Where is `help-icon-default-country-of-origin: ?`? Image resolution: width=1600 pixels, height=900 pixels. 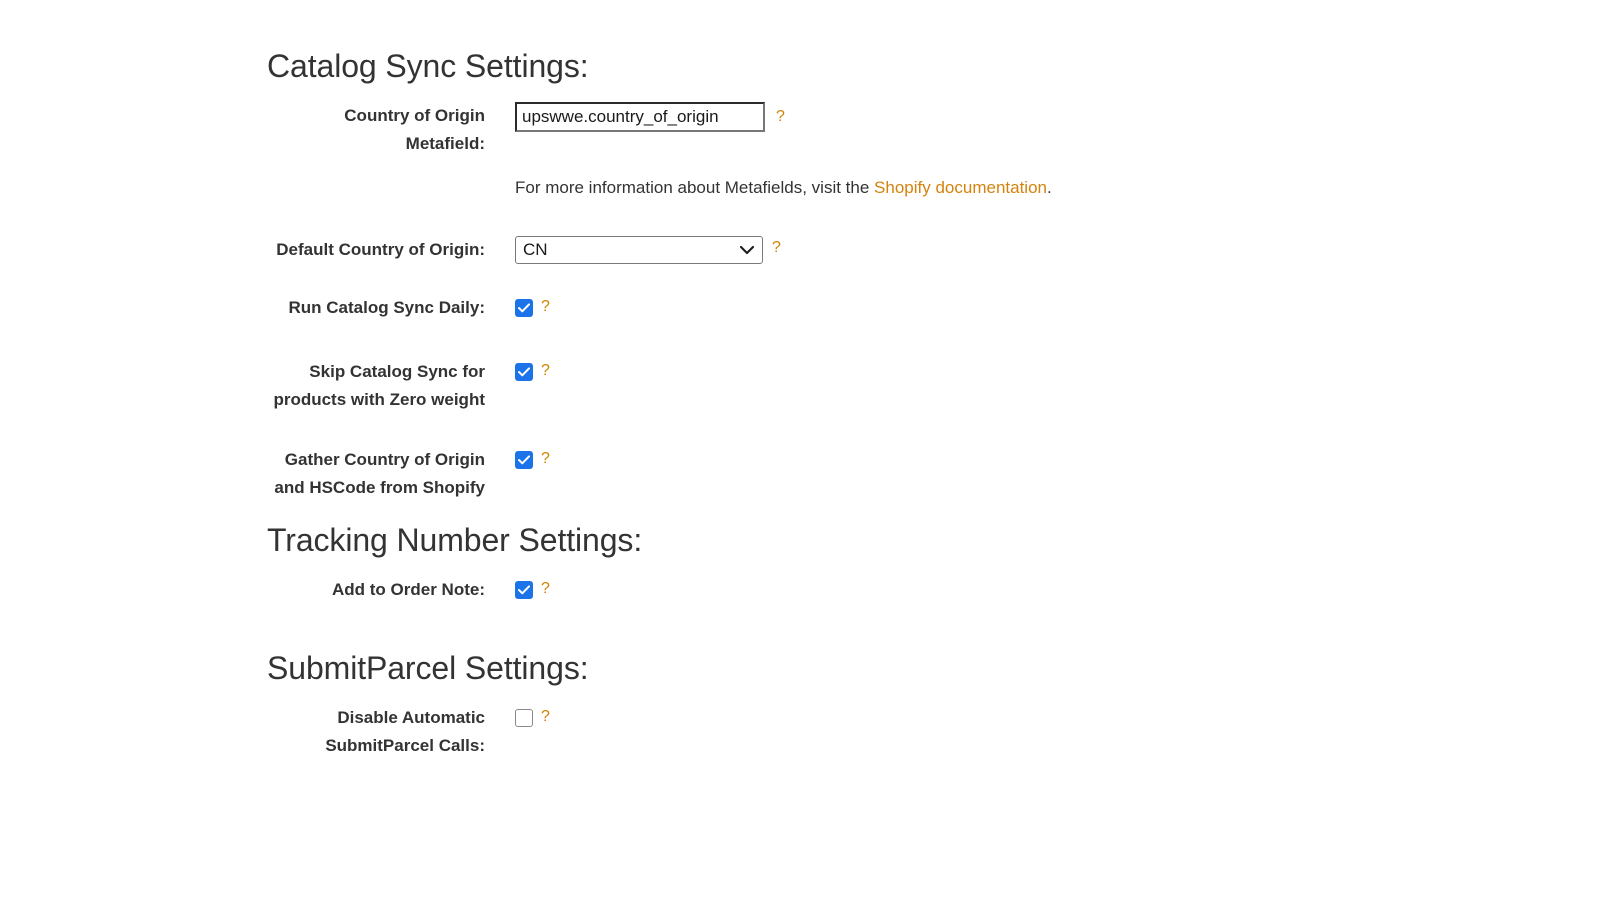
help-icon-default-country-of-origin: ? is located at coordinates (776, 248).